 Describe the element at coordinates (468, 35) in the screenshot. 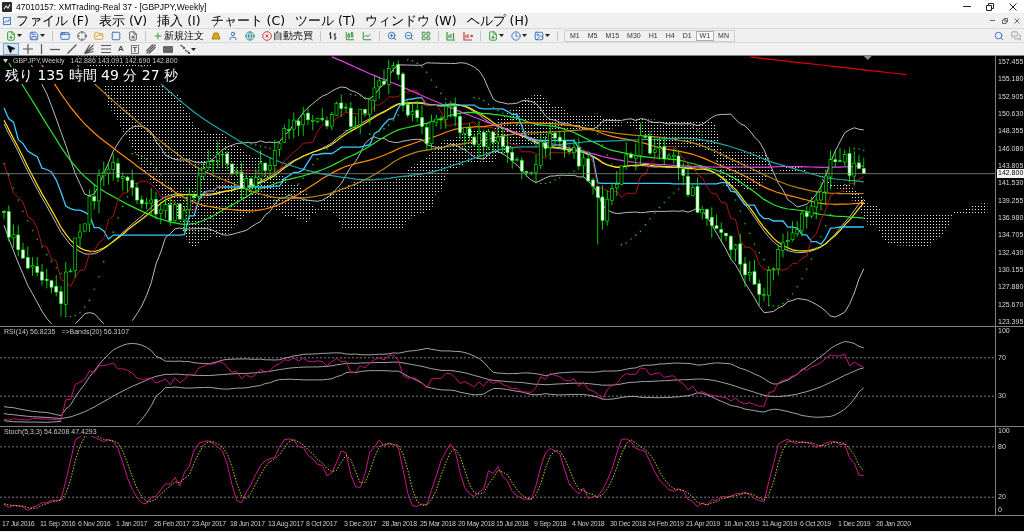

I see `auto-scroll-button` at that location.